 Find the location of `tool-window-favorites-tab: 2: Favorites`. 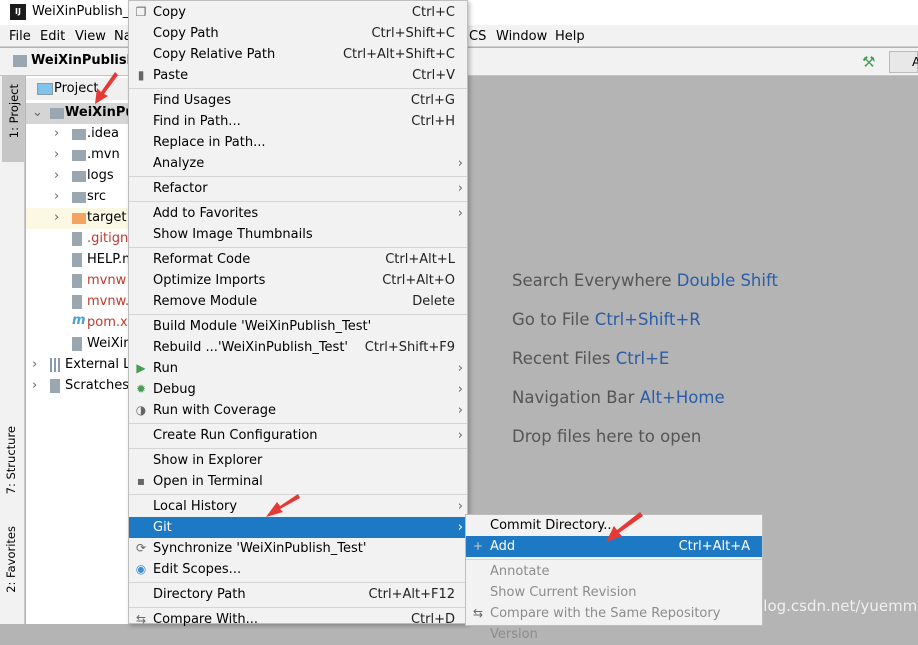

tool-window-favorites-tab: 2: Favorites is located at coordinates (11, 559).